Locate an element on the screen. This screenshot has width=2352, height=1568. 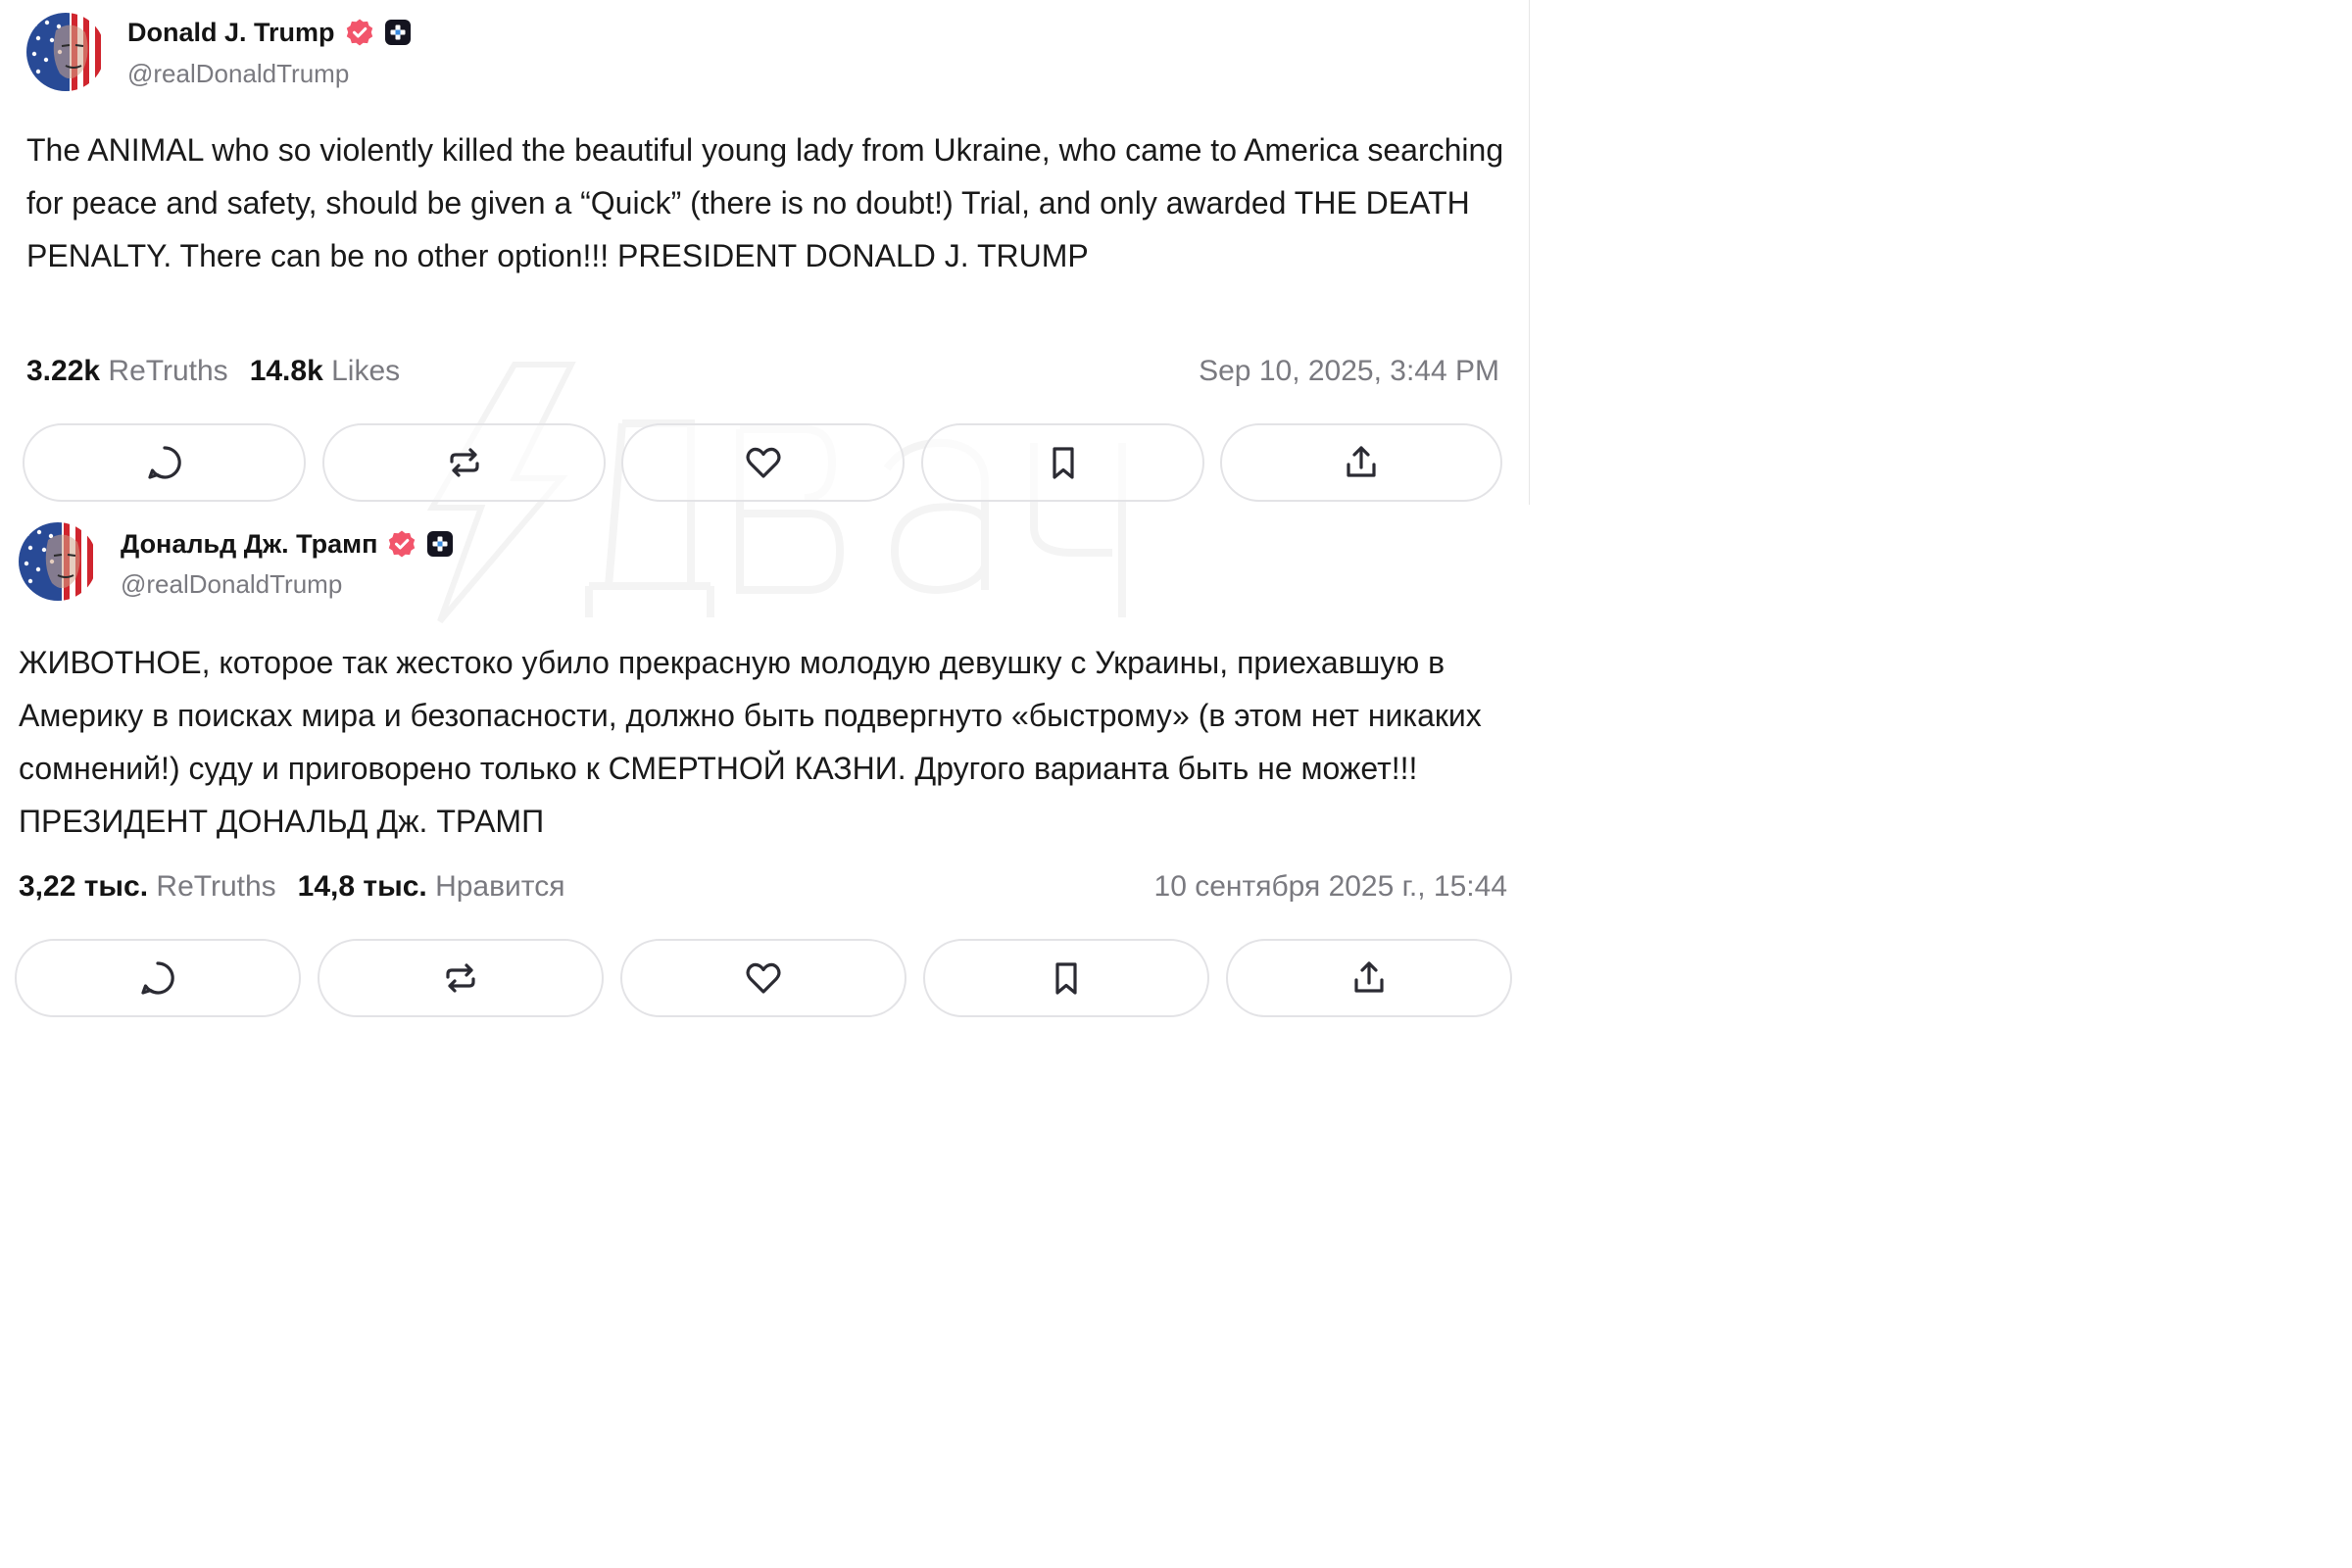
retruths-stat: 3.22k ReTruths is located at coordinates (127, 371).